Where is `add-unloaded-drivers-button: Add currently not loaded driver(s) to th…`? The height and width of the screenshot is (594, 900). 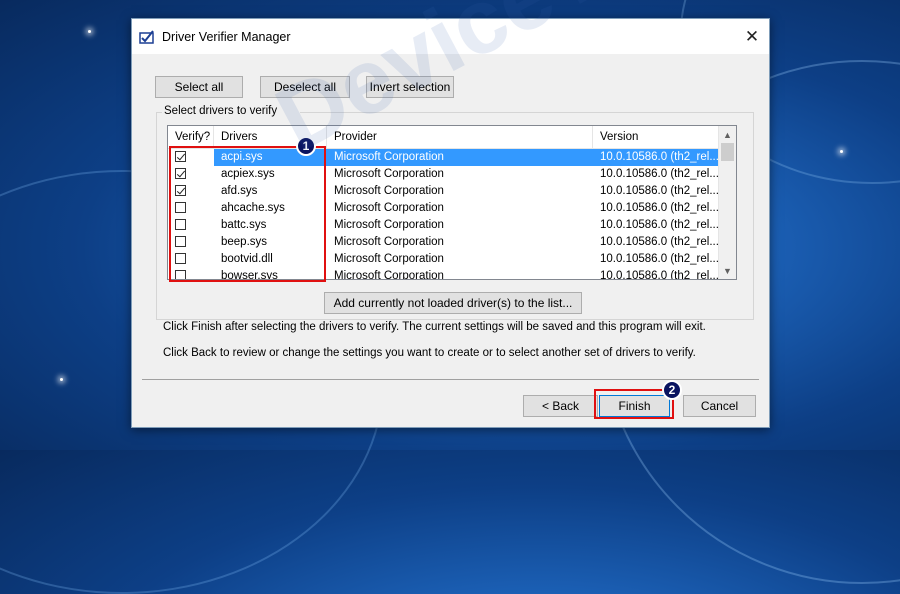 add-unloaded-drivers-button: Add currently not loaded driver(s) to th… is located at coordinates (453, 303).